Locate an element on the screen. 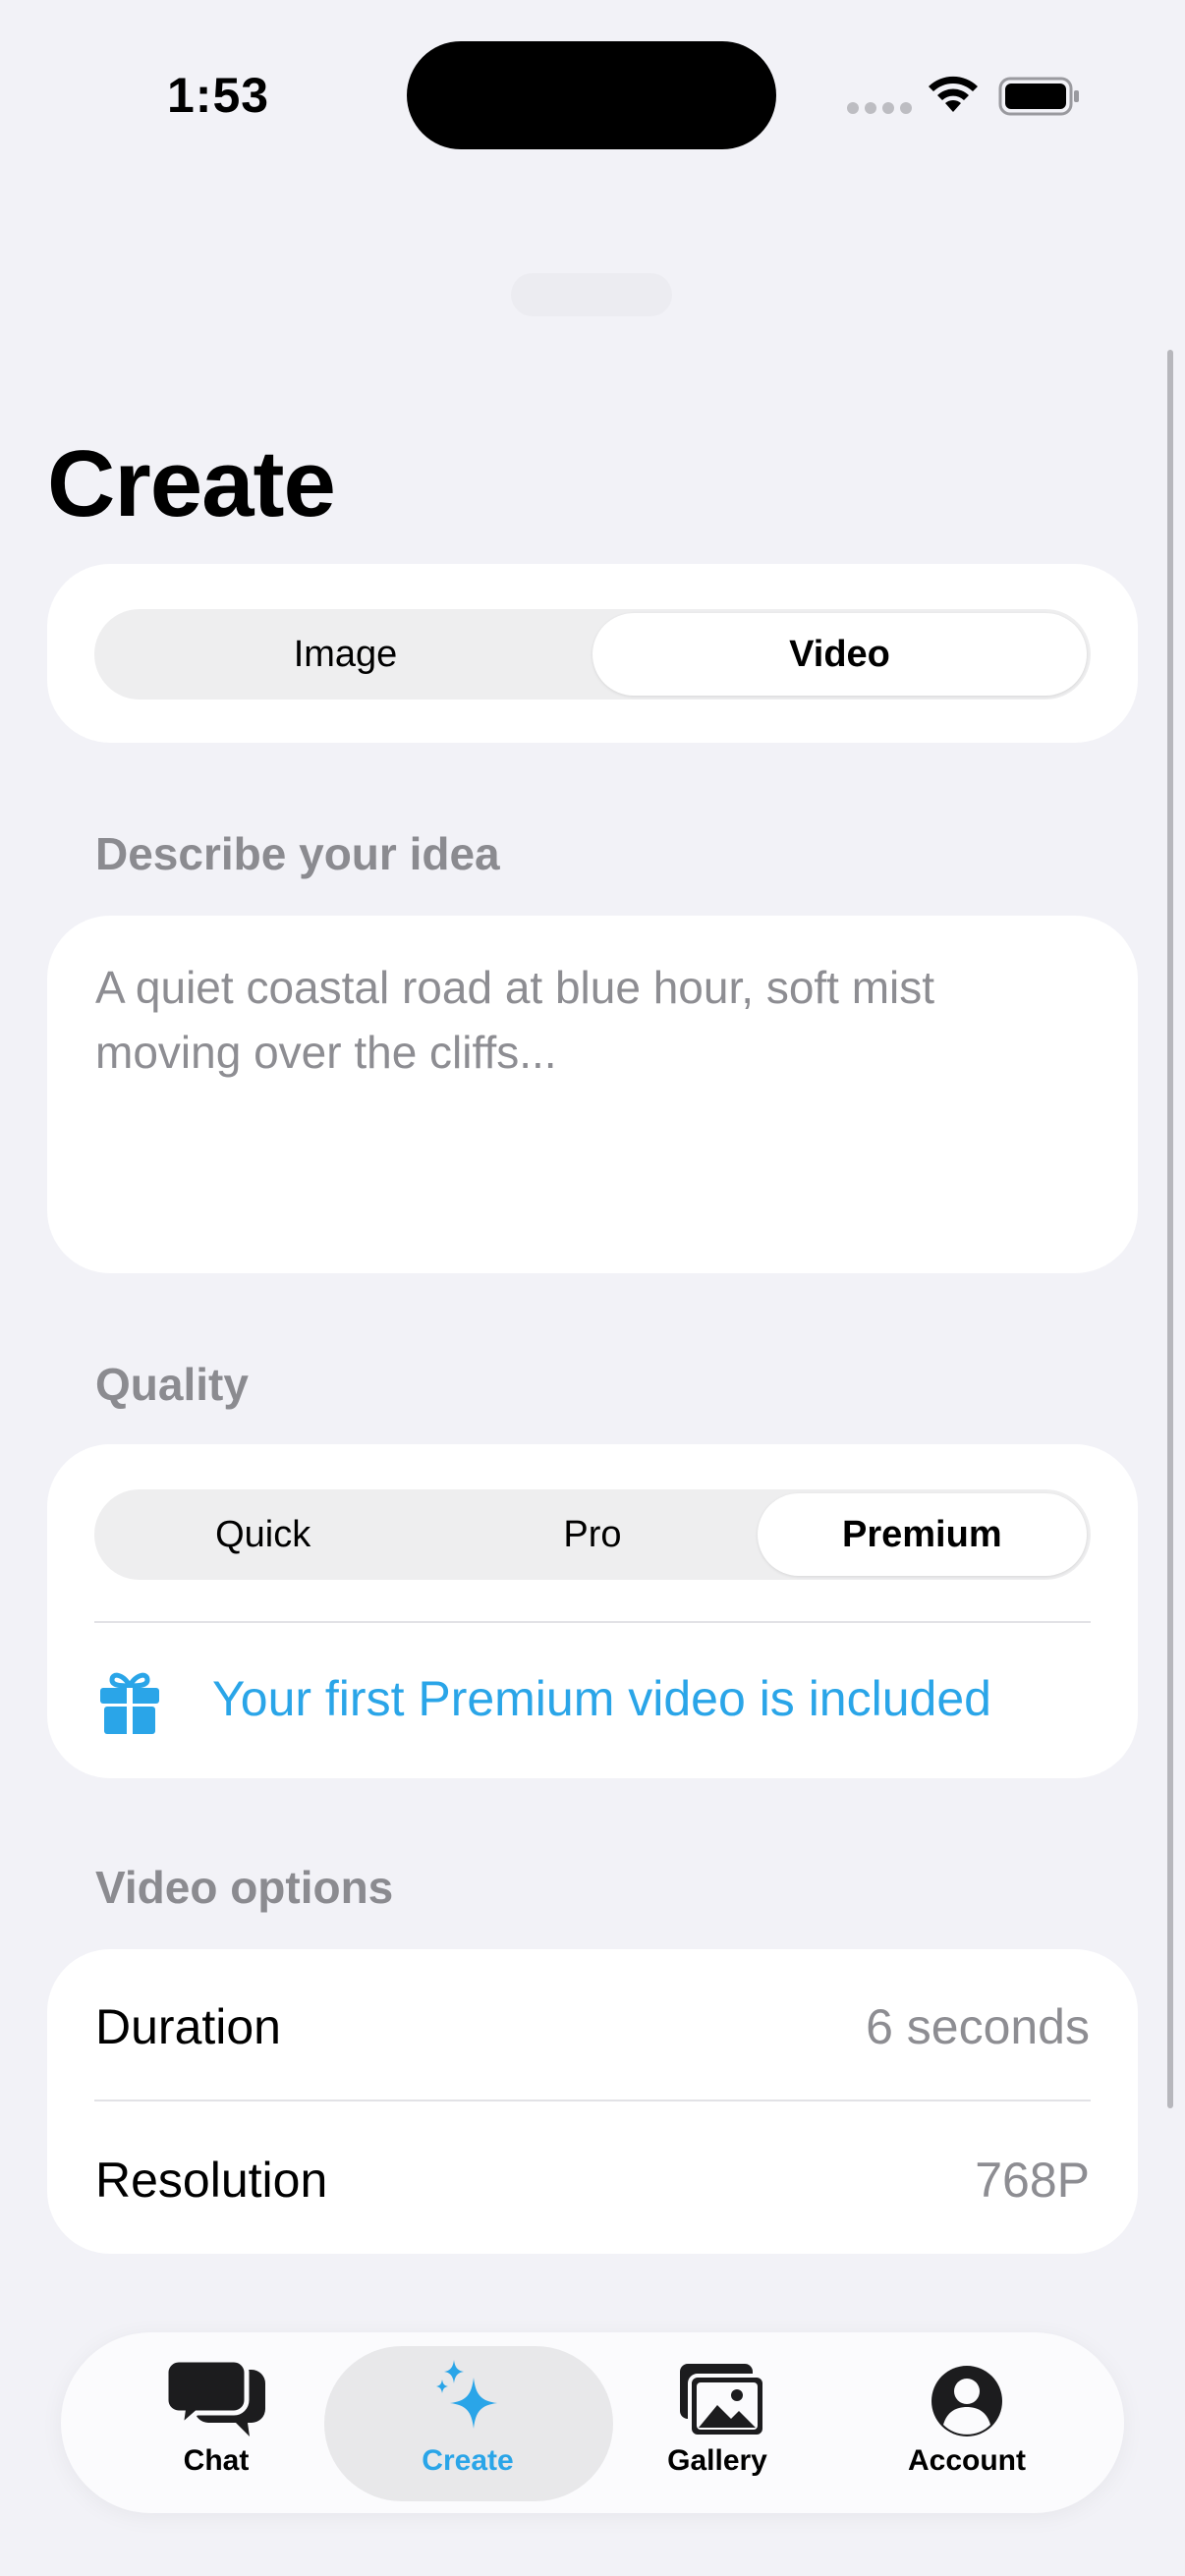  battery-icon is located at coordinates (1038, 96).